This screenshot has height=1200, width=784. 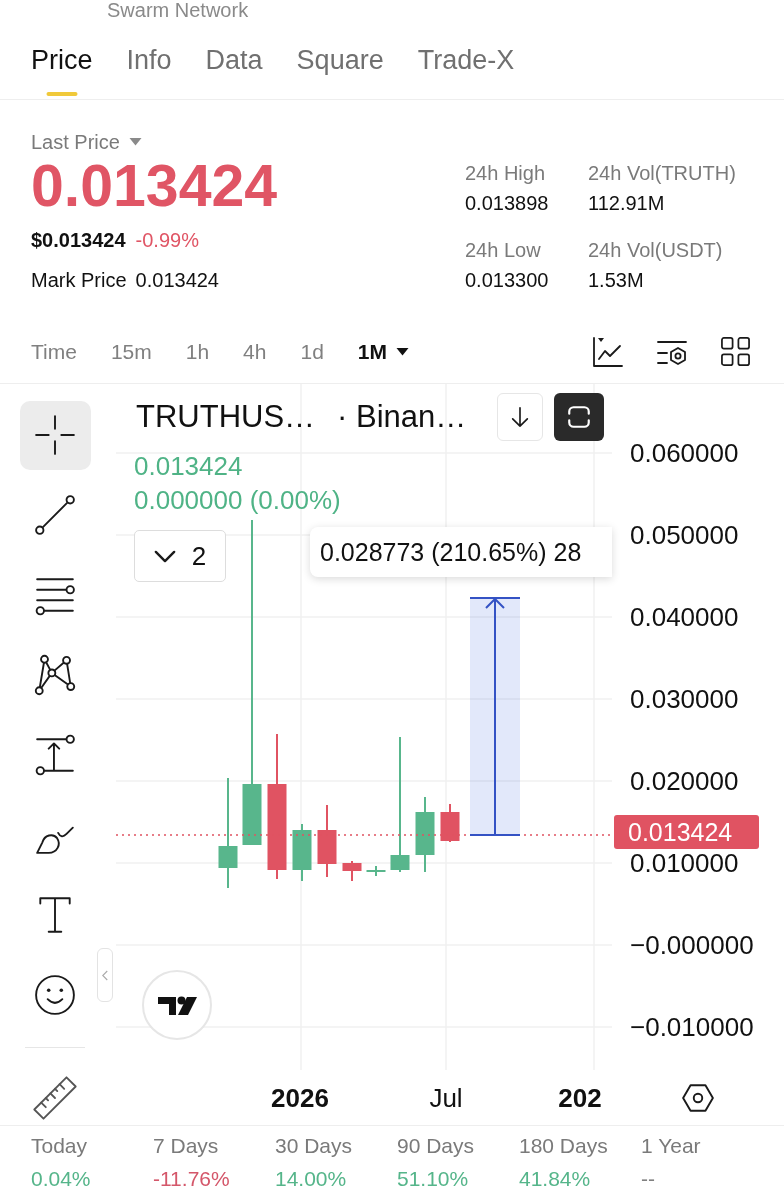 What do you see at coordinates (507, 203) in the screenshot?
I see `stat-value: 0.013898` at bounding box center [507, 203].